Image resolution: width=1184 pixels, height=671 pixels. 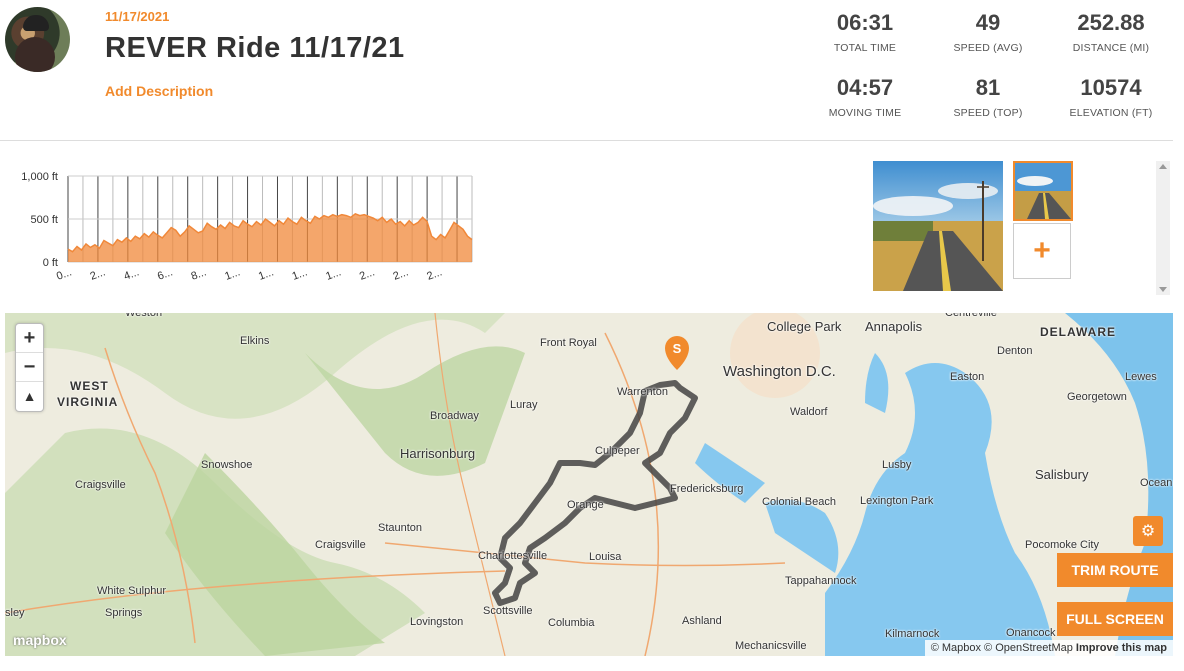 What do you see at coordinates (677, 348) in the screenshot?
I see `start-marker-label: S` at bounding box center [677, 348].